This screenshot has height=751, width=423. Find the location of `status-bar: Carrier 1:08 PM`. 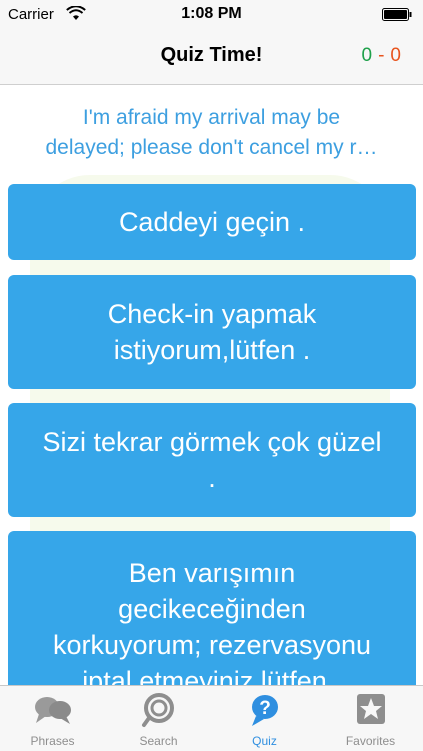

status-bar: Carrier 1:08 PM is located at coordinates (211, 14).